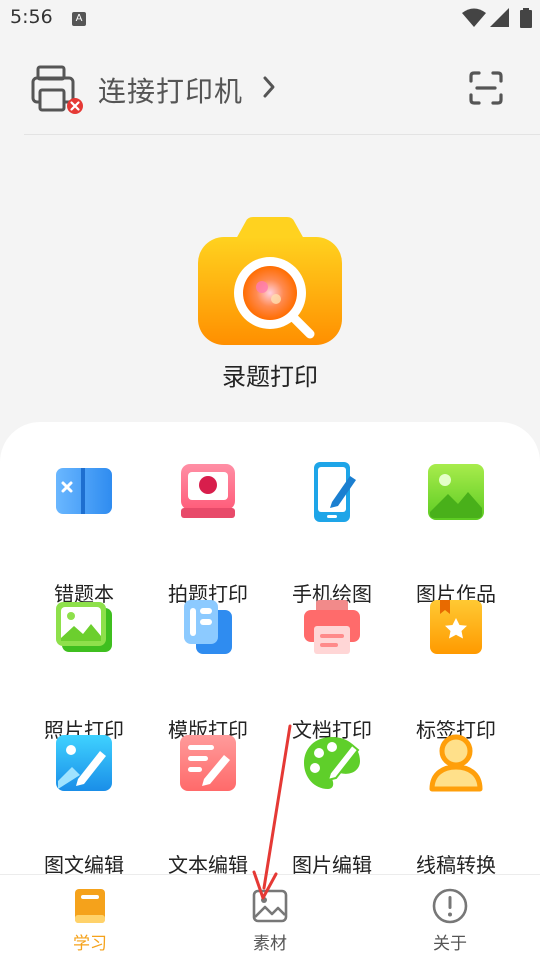 Image resolution: width=540 pixels, height=960 pixels. Describe the element at coordinates (31, 17) in the screenshot. I see `status-time: 5:56` at that location.